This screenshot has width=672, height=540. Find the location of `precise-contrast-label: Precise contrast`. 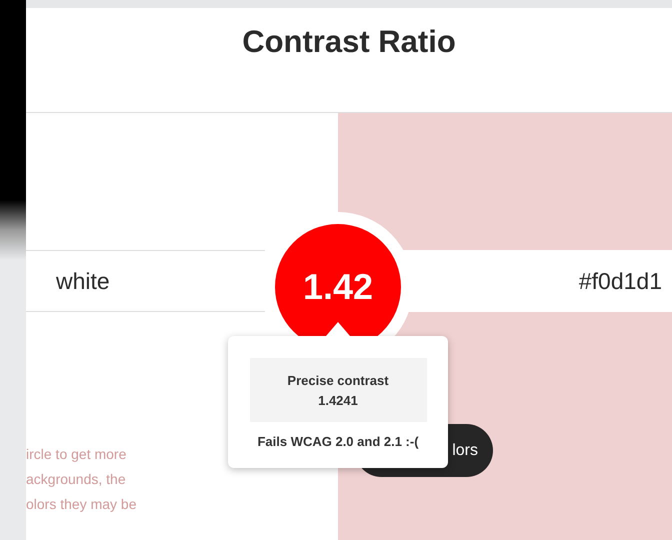

precise-contrast-label: Precise contrast is located at coordinates (338, 380).